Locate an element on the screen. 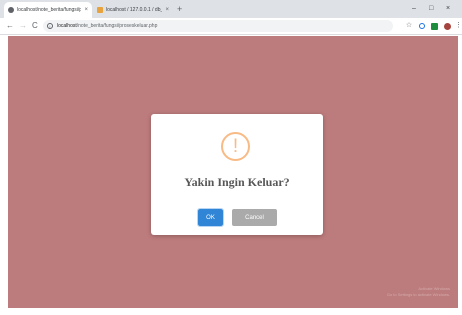 This screenshot has height=315, width=462. forward-button: → is located at coordinates (23, 26).